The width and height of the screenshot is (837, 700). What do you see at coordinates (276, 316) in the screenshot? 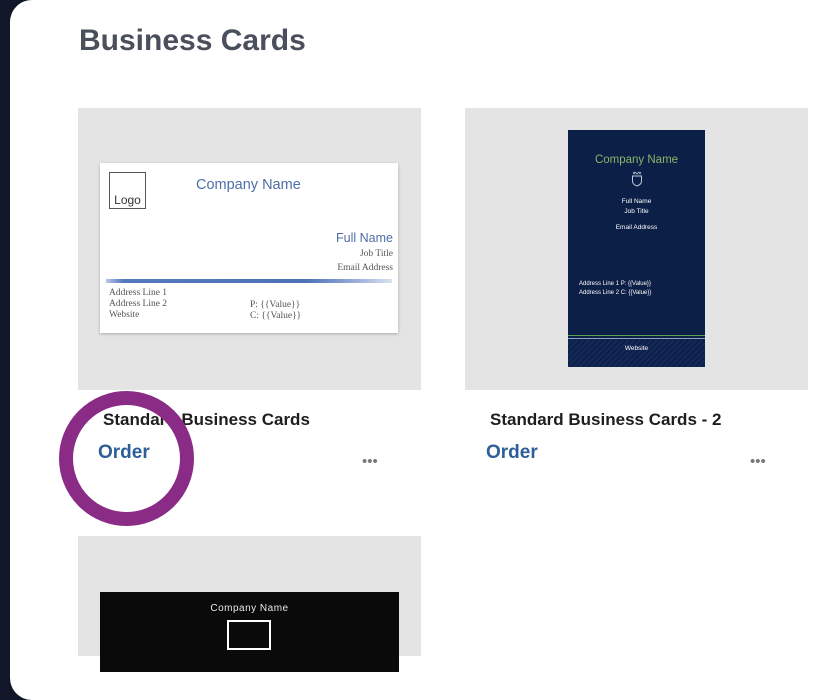
I see `card-cell: C: {{Value}}` at bounding box center [276, 316].